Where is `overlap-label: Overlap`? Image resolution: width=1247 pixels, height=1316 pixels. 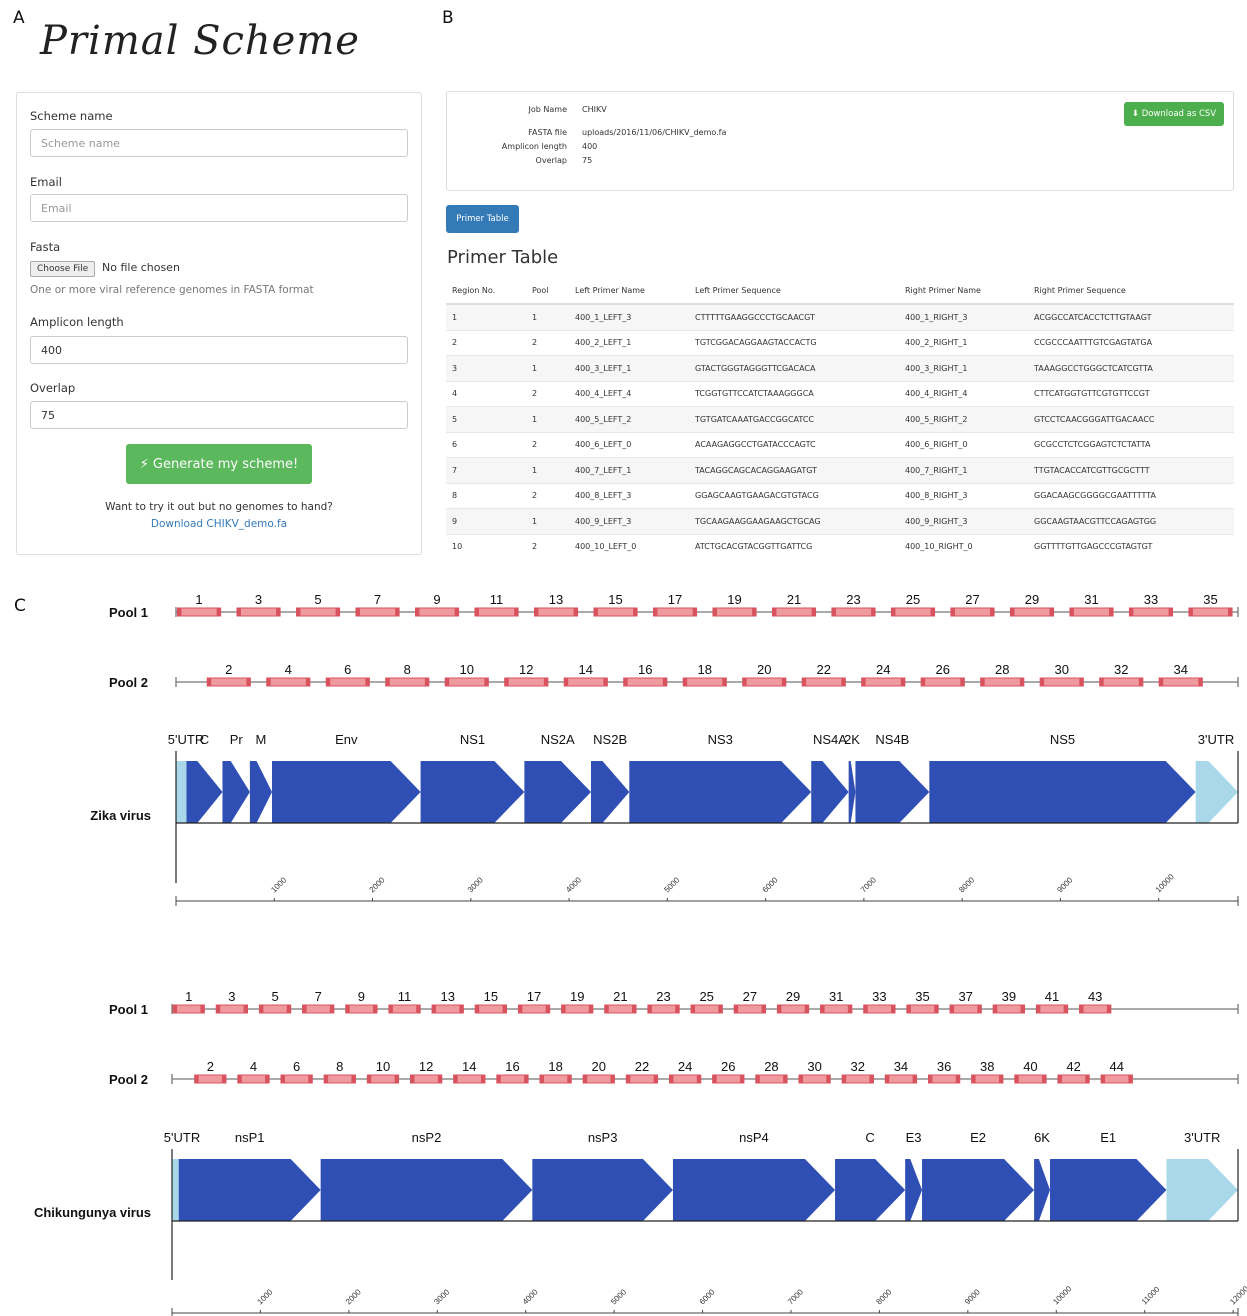 overlap-label: Overlap is located at coordinates (53, 388).